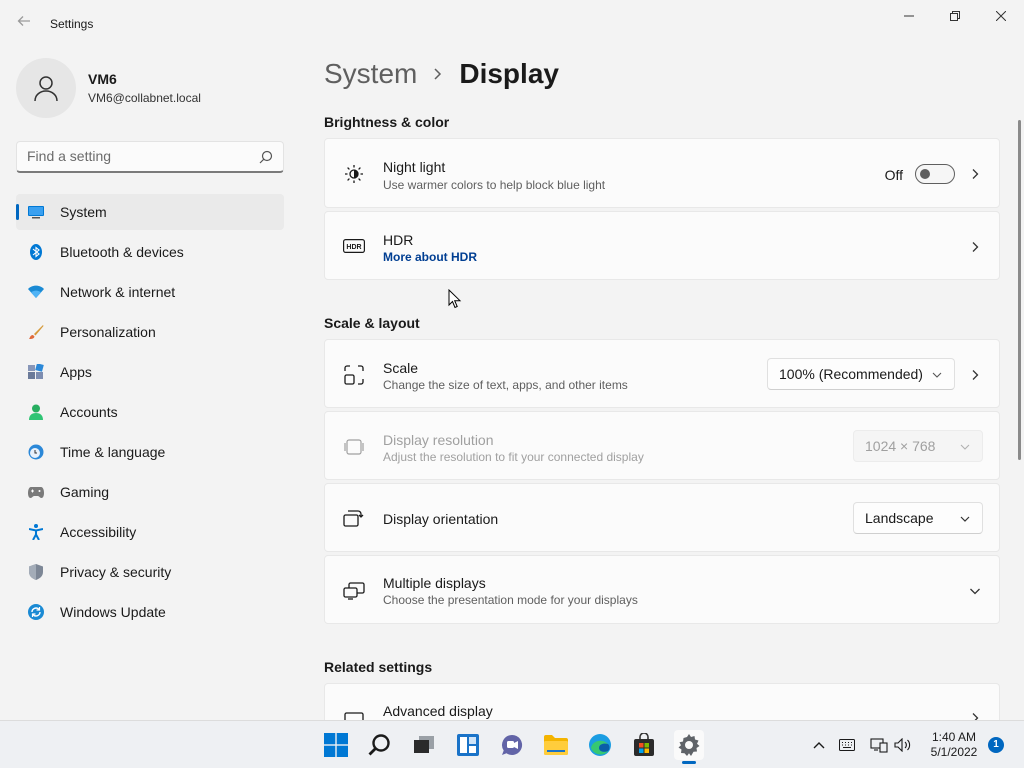  What do you see at coordinates (102, 79) in the screenshot?
I see `profile-name: VM6` at bounding box center [102, 79].